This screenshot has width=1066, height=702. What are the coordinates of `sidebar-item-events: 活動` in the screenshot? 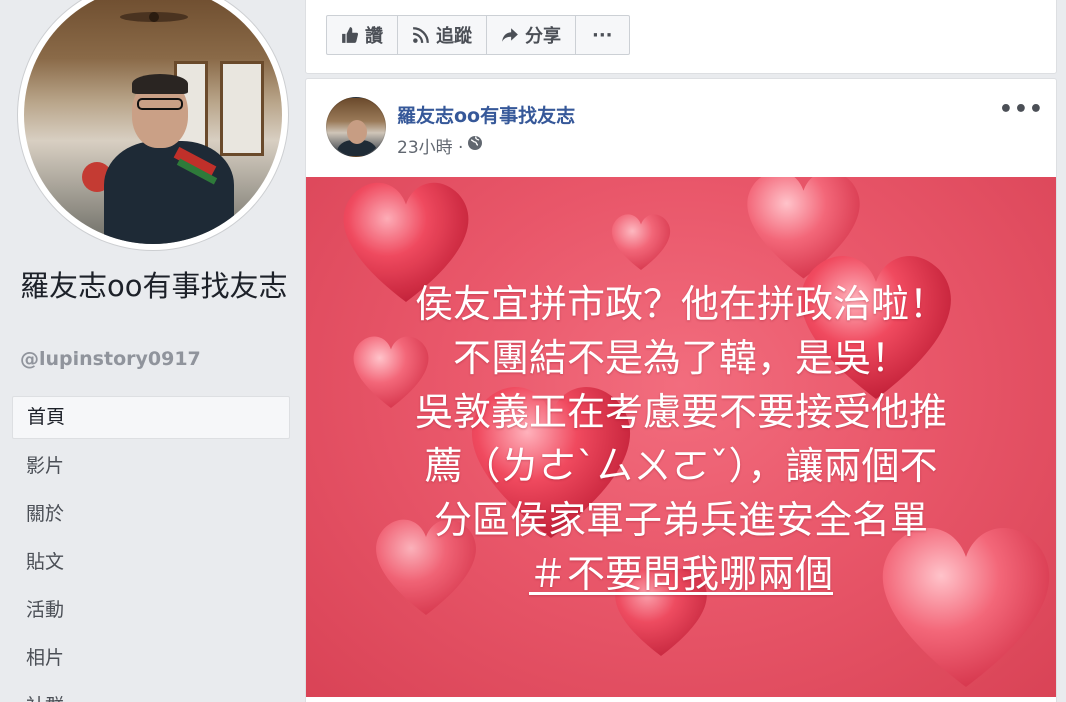 It's located at (151, 612).